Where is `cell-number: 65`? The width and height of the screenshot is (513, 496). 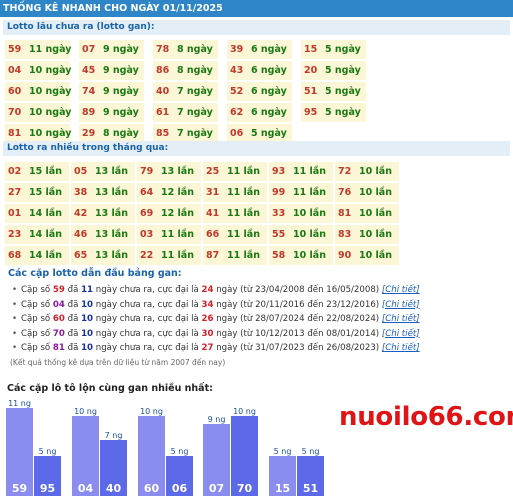 cell-number: 65 is located at coordinates (81, 255).